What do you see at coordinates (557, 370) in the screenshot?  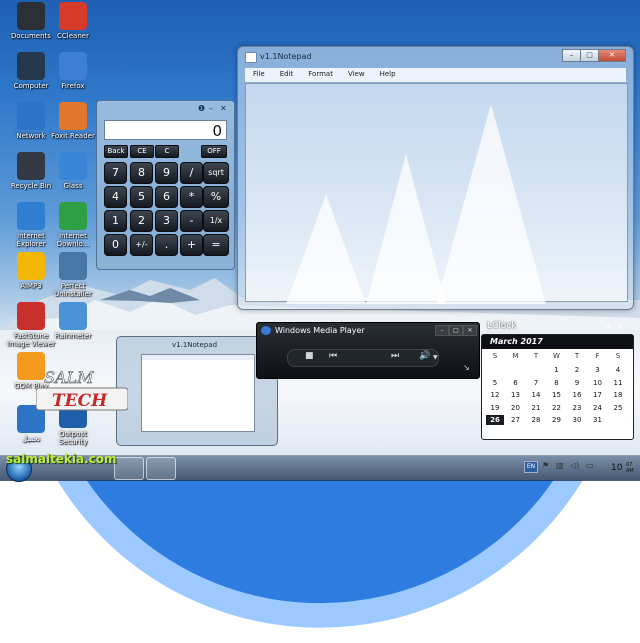 I see `calendar-day: 1` at bounding box center [557, 370].